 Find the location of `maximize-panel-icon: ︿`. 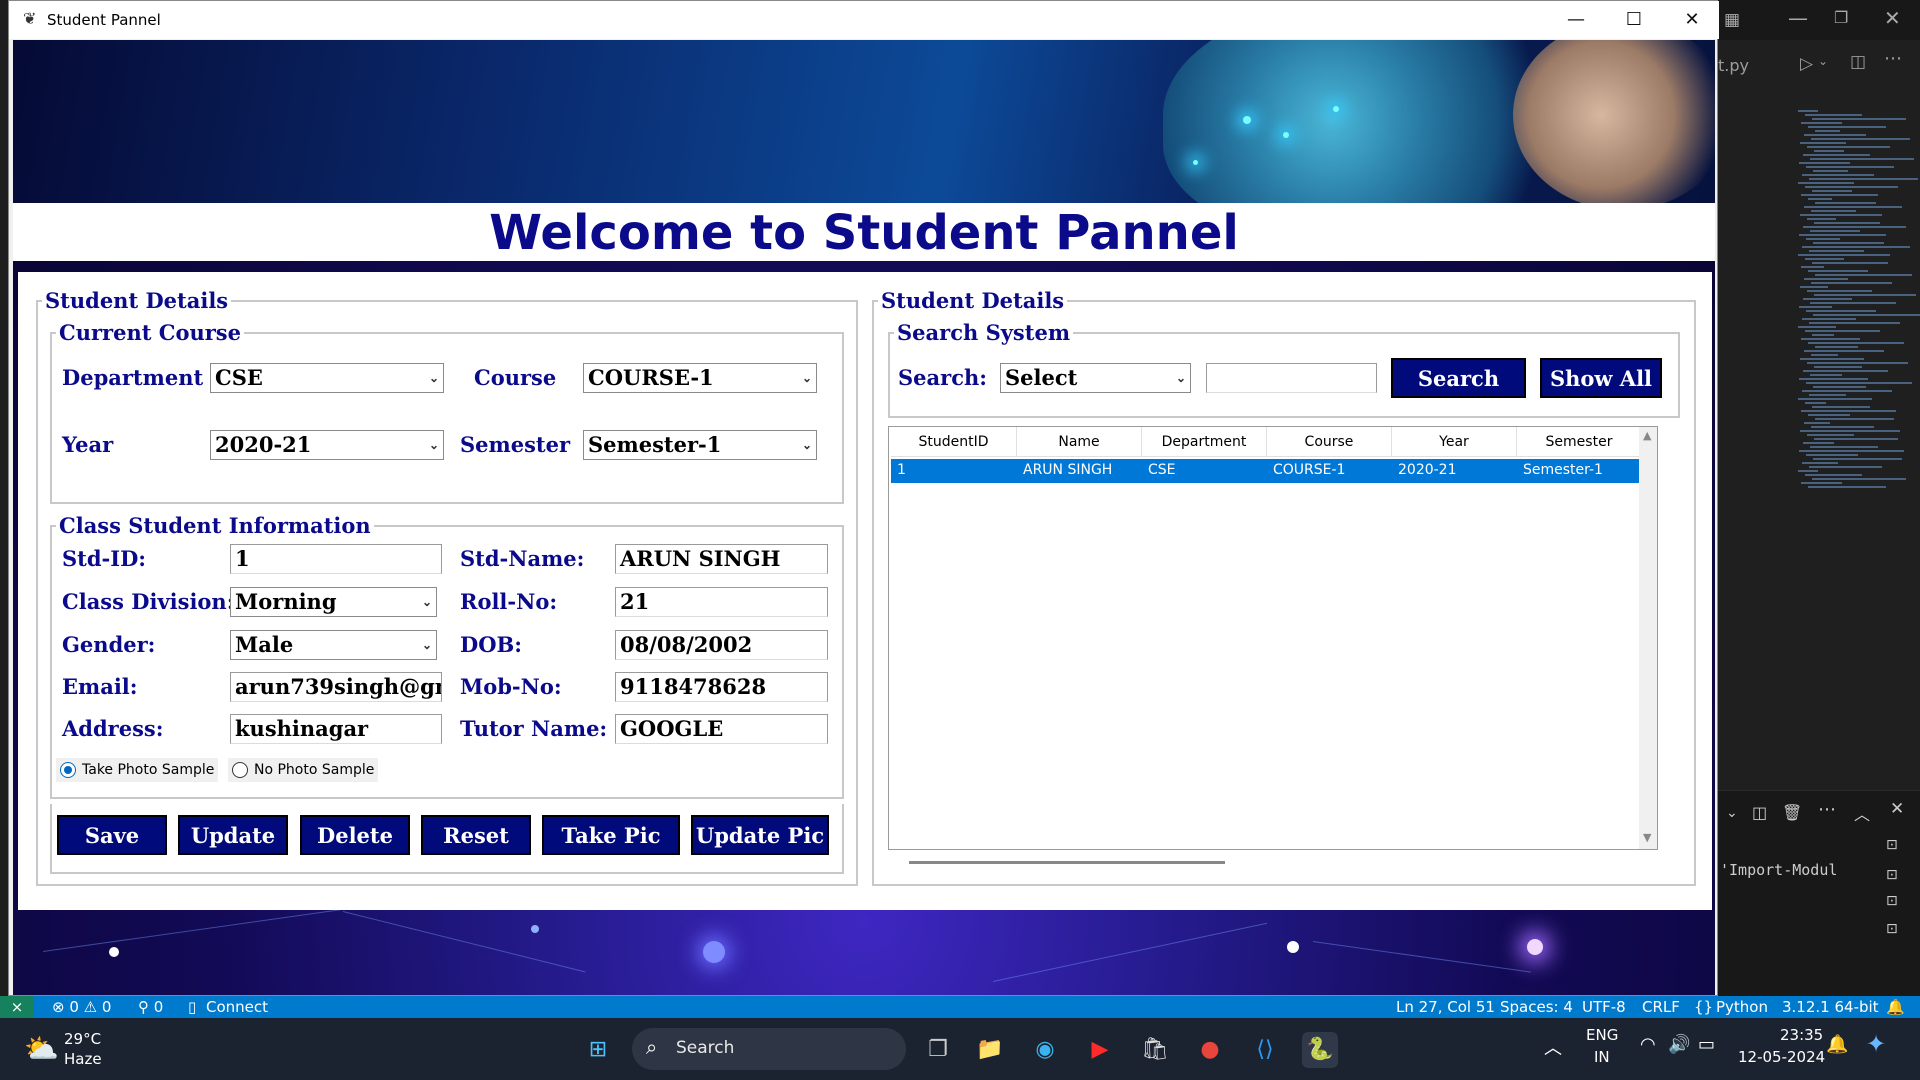

maximize-panel-icon: ︿ is located at coordinates (1862, 813).